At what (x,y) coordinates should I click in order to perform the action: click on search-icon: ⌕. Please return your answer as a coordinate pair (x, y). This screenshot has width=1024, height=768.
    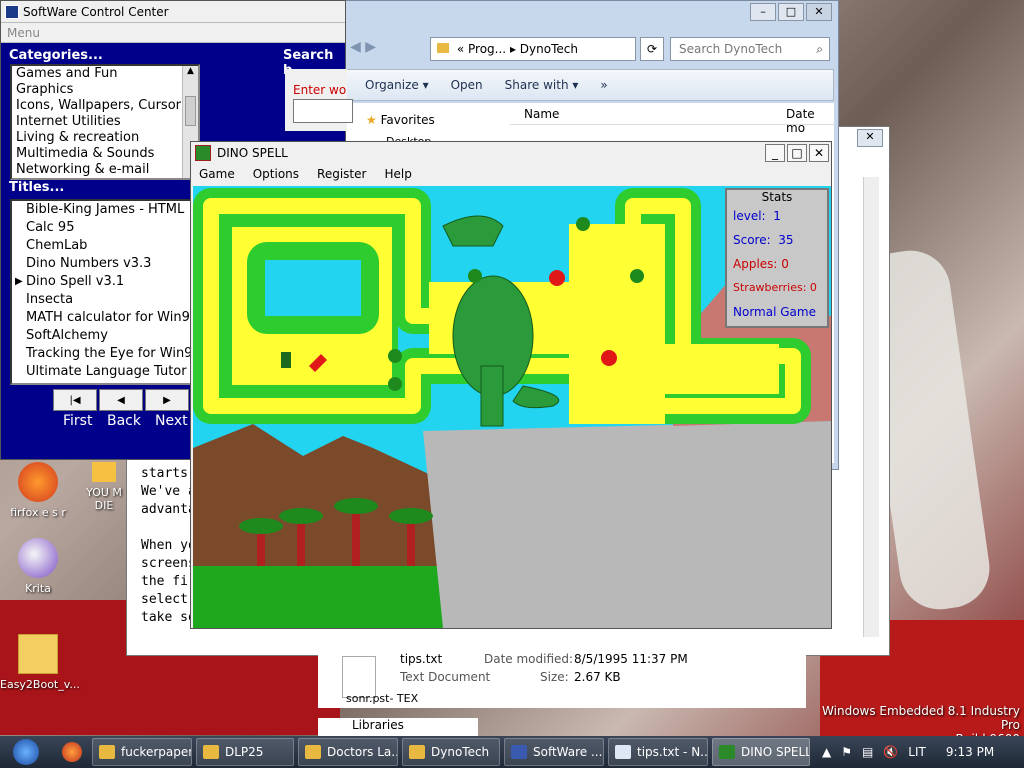
    Looking at the image, I should click on (819, 49).